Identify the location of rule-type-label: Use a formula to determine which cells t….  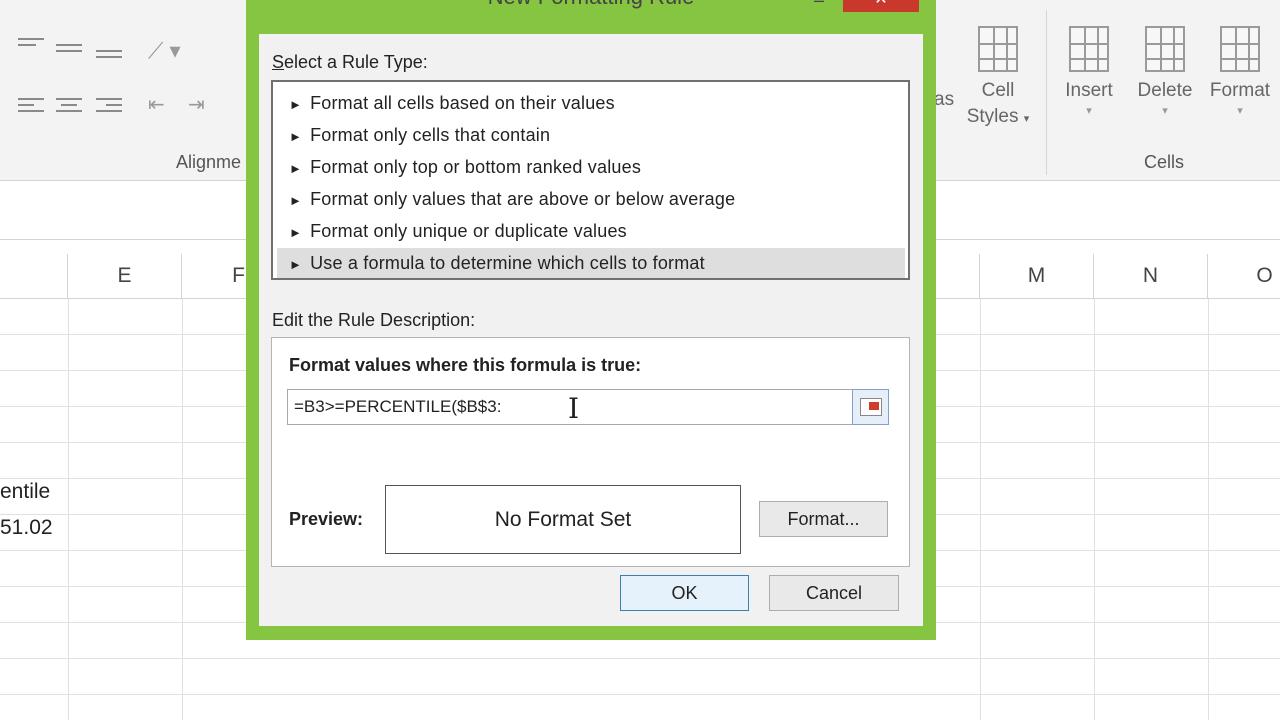
(507, 263).